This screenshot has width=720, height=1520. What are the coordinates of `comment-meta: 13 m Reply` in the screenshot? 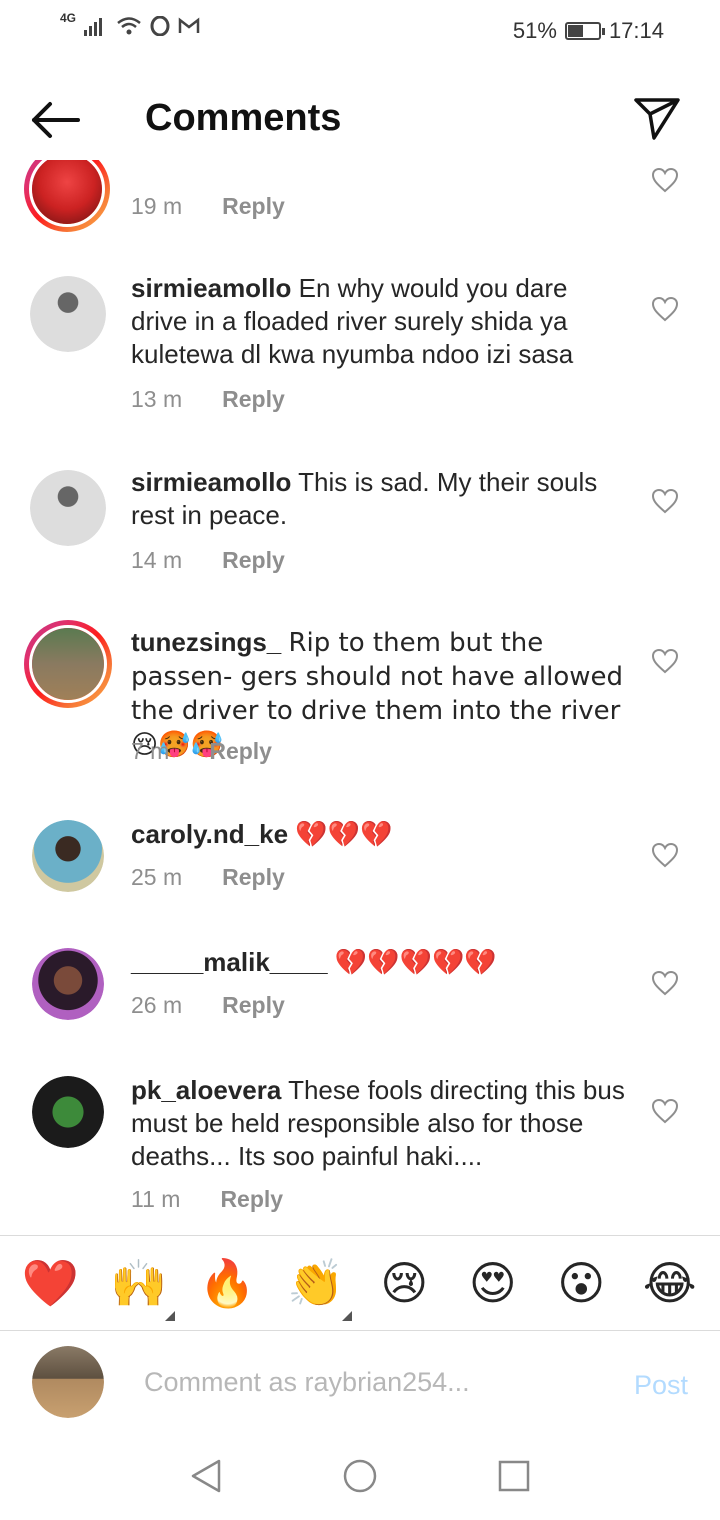 It's located at (208, 399).